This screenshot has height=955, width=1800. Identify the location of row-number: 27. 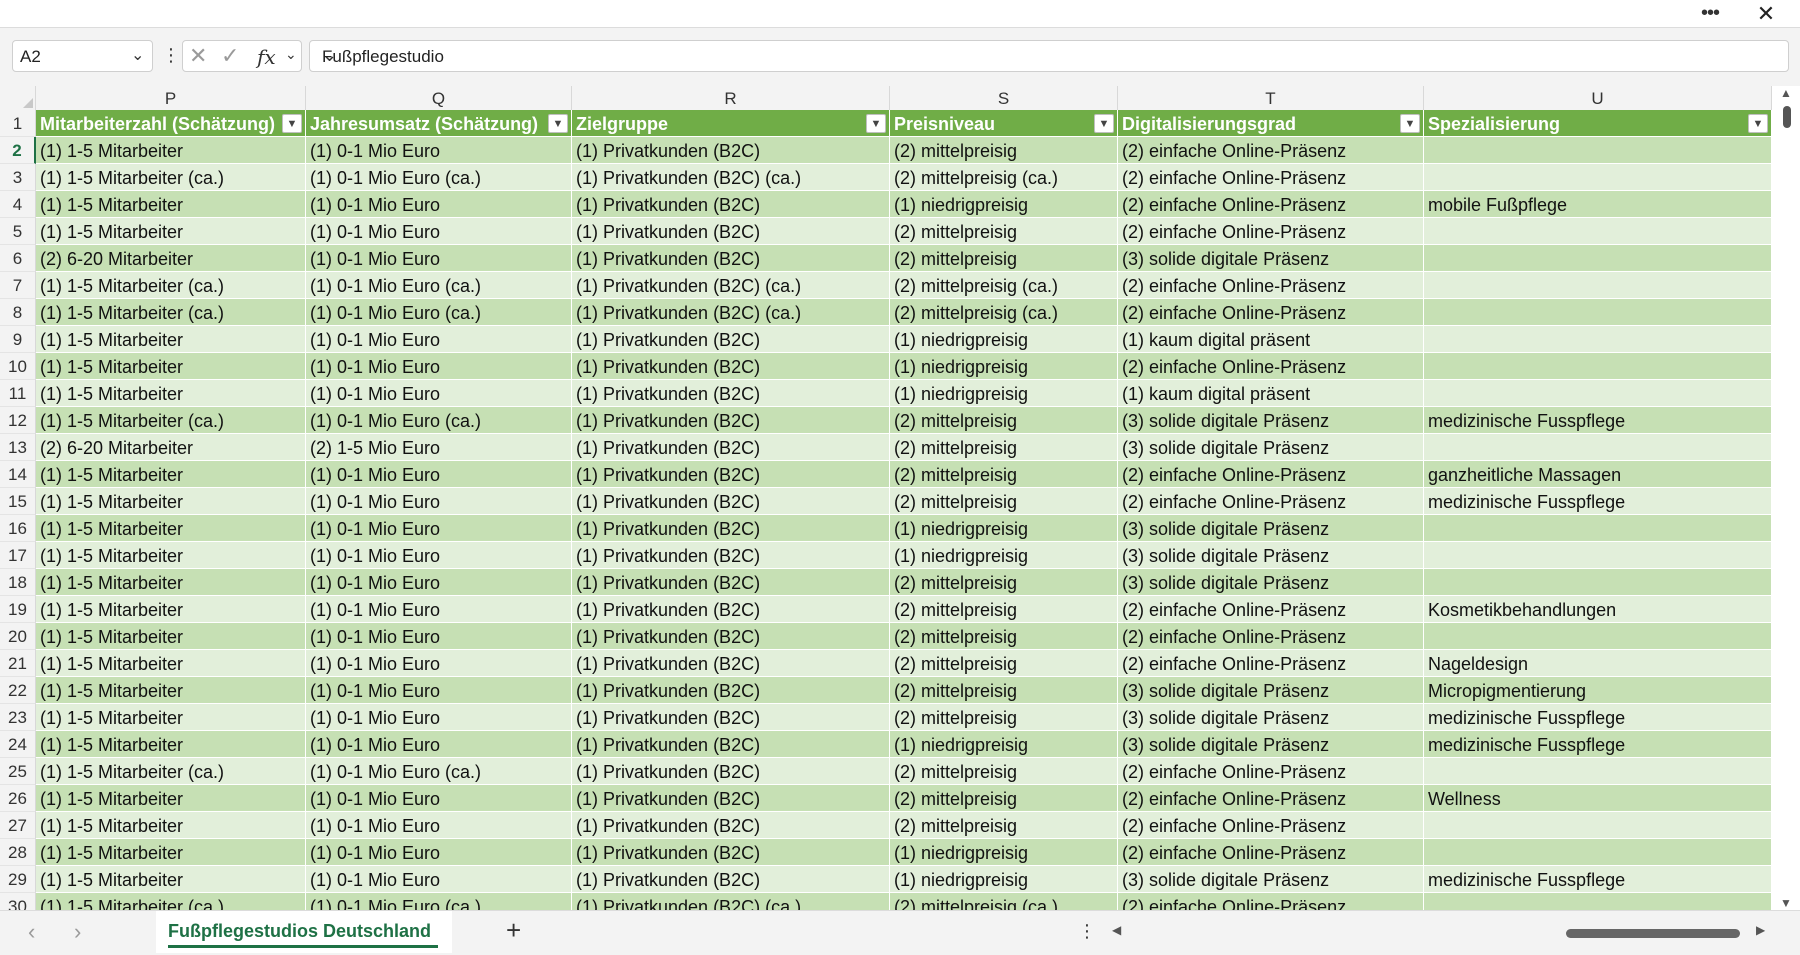
(18, 825).